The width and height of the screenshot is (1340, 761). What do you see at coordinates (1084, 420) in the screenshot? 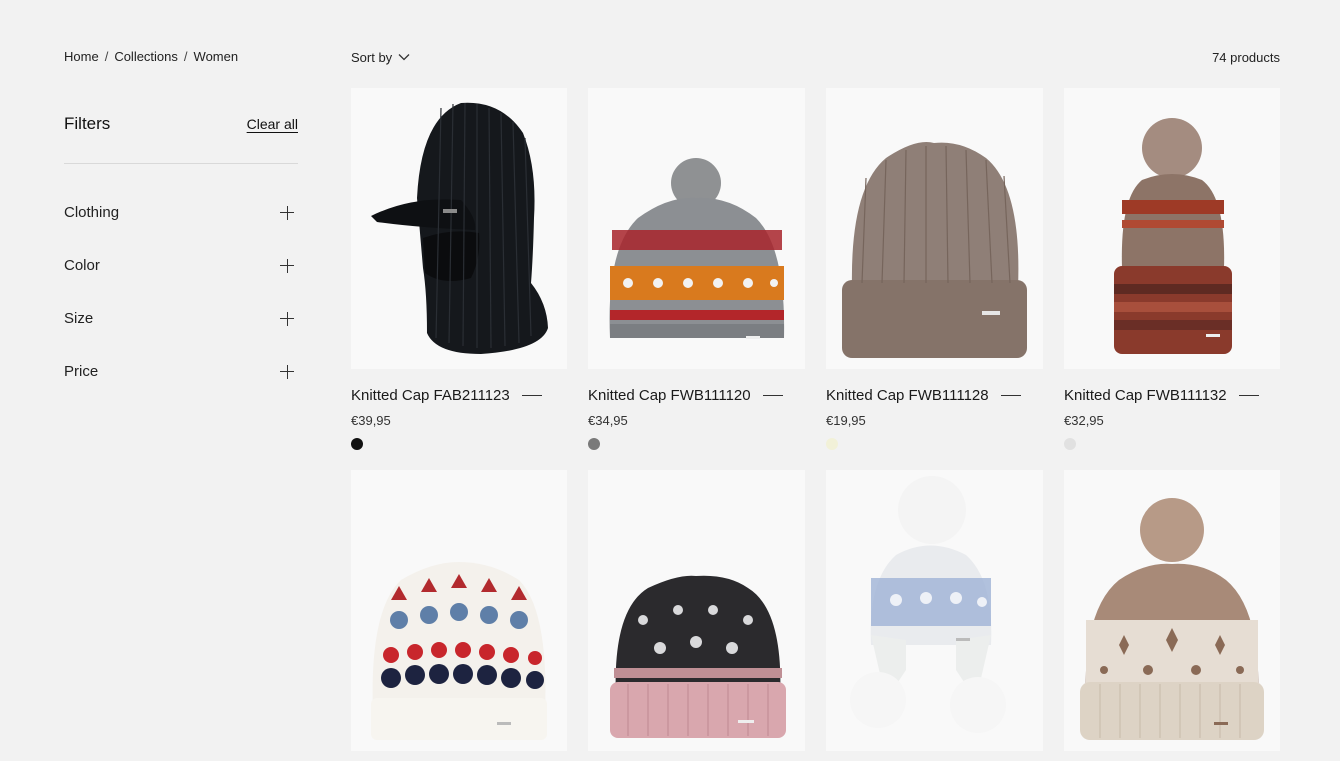
I see `product-price: €32,95` at bounding box center [1084, 420].